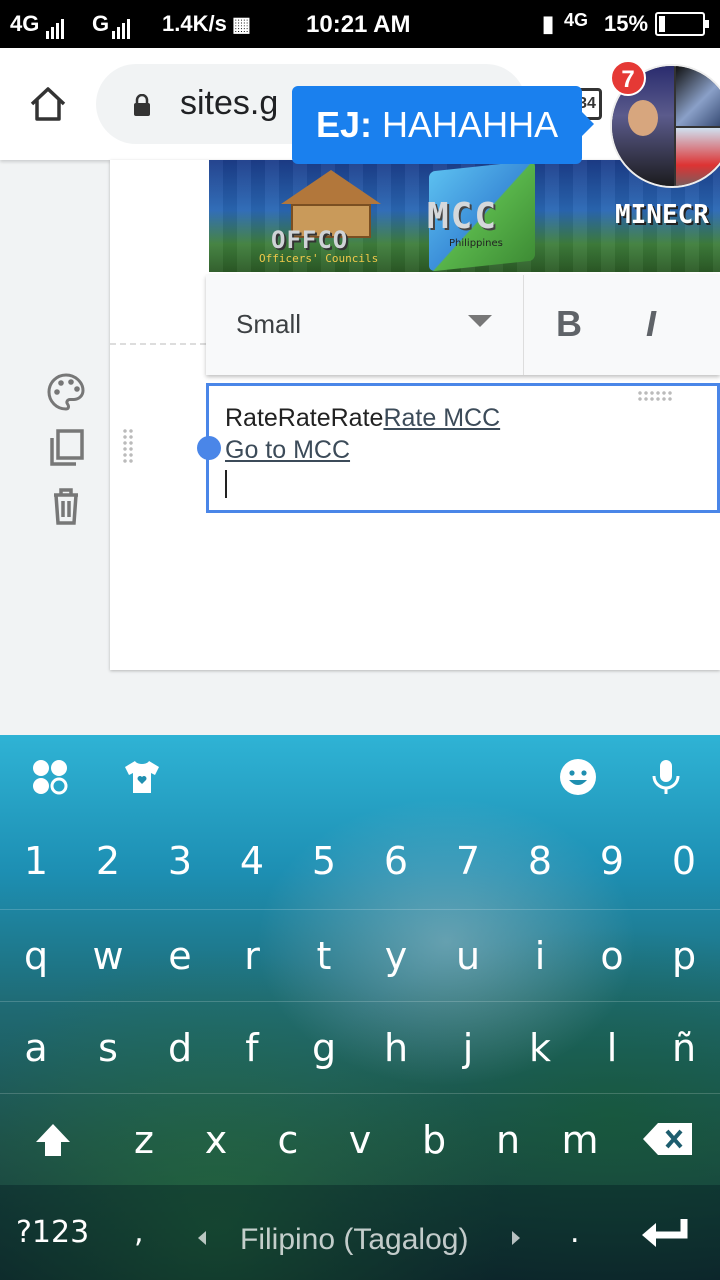 Image resolution: width=720 pixels, height=1280 pixels. What do you see at coordinates (468, 861) in the screenshot?
I see `key-7: 7` at bounding box center [468, 861].